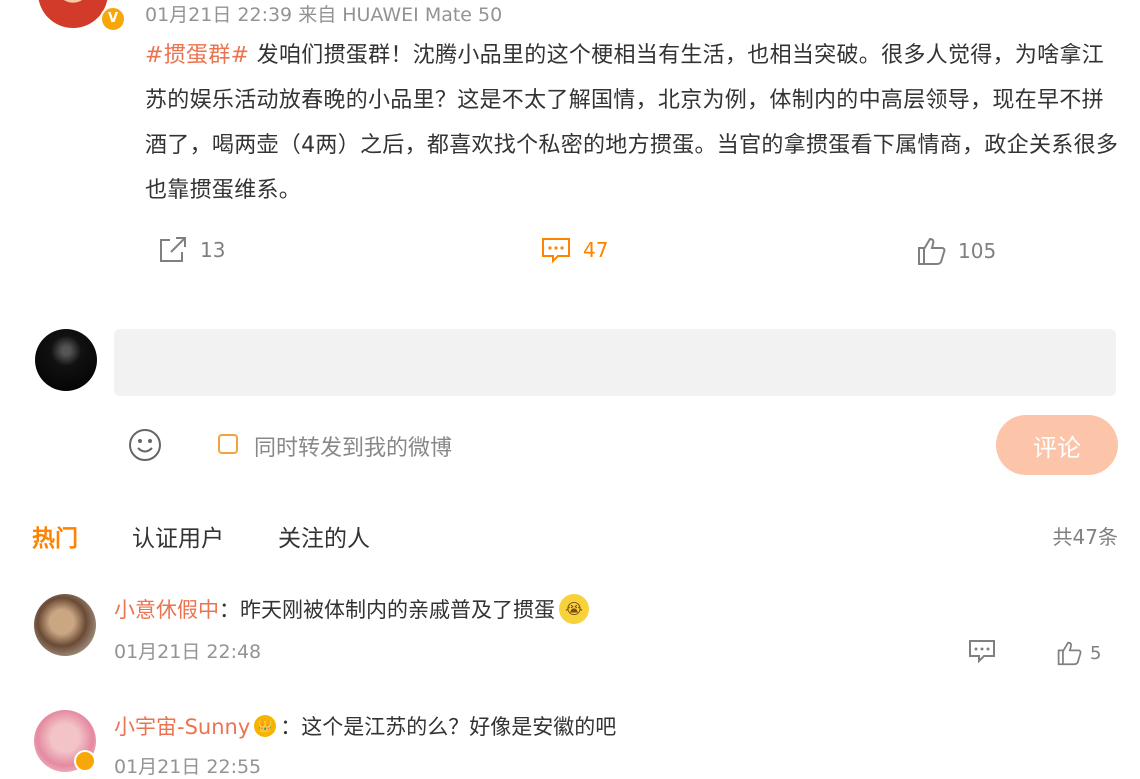 Image resolution: width=1140 pixels, height=779 pixels. I want to click on smiley-icon, so click(145, 445).